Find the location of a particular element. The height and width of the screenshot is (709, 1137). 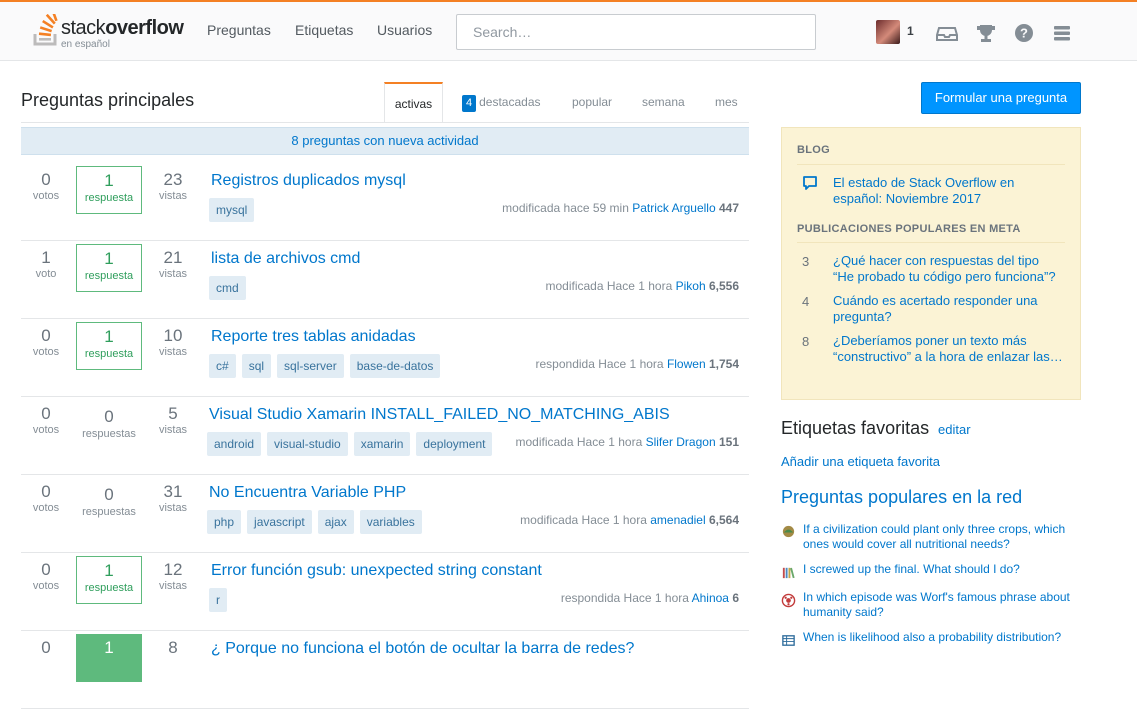

view-count: 5 vistas is located at coordinates (173, 421).